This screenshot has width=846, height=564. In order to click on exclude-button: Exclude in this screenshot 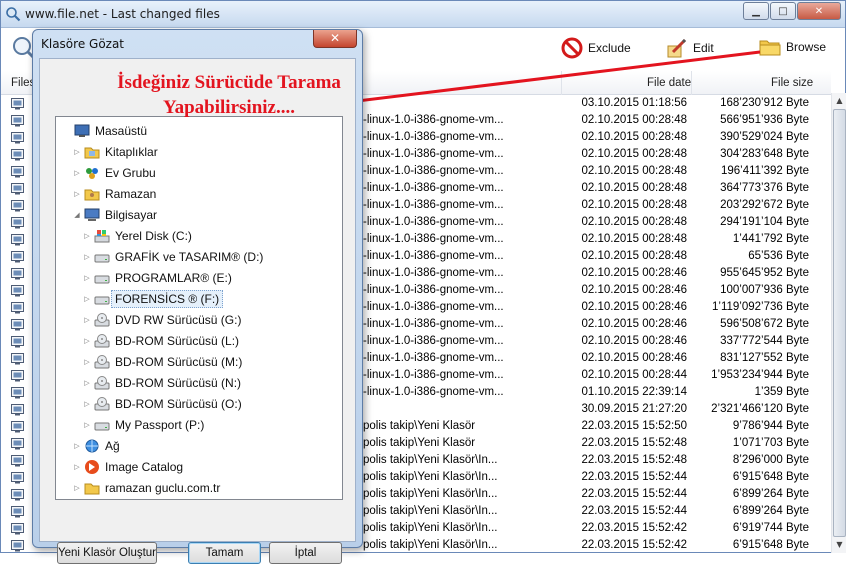, I will do `click(596, 48)`.